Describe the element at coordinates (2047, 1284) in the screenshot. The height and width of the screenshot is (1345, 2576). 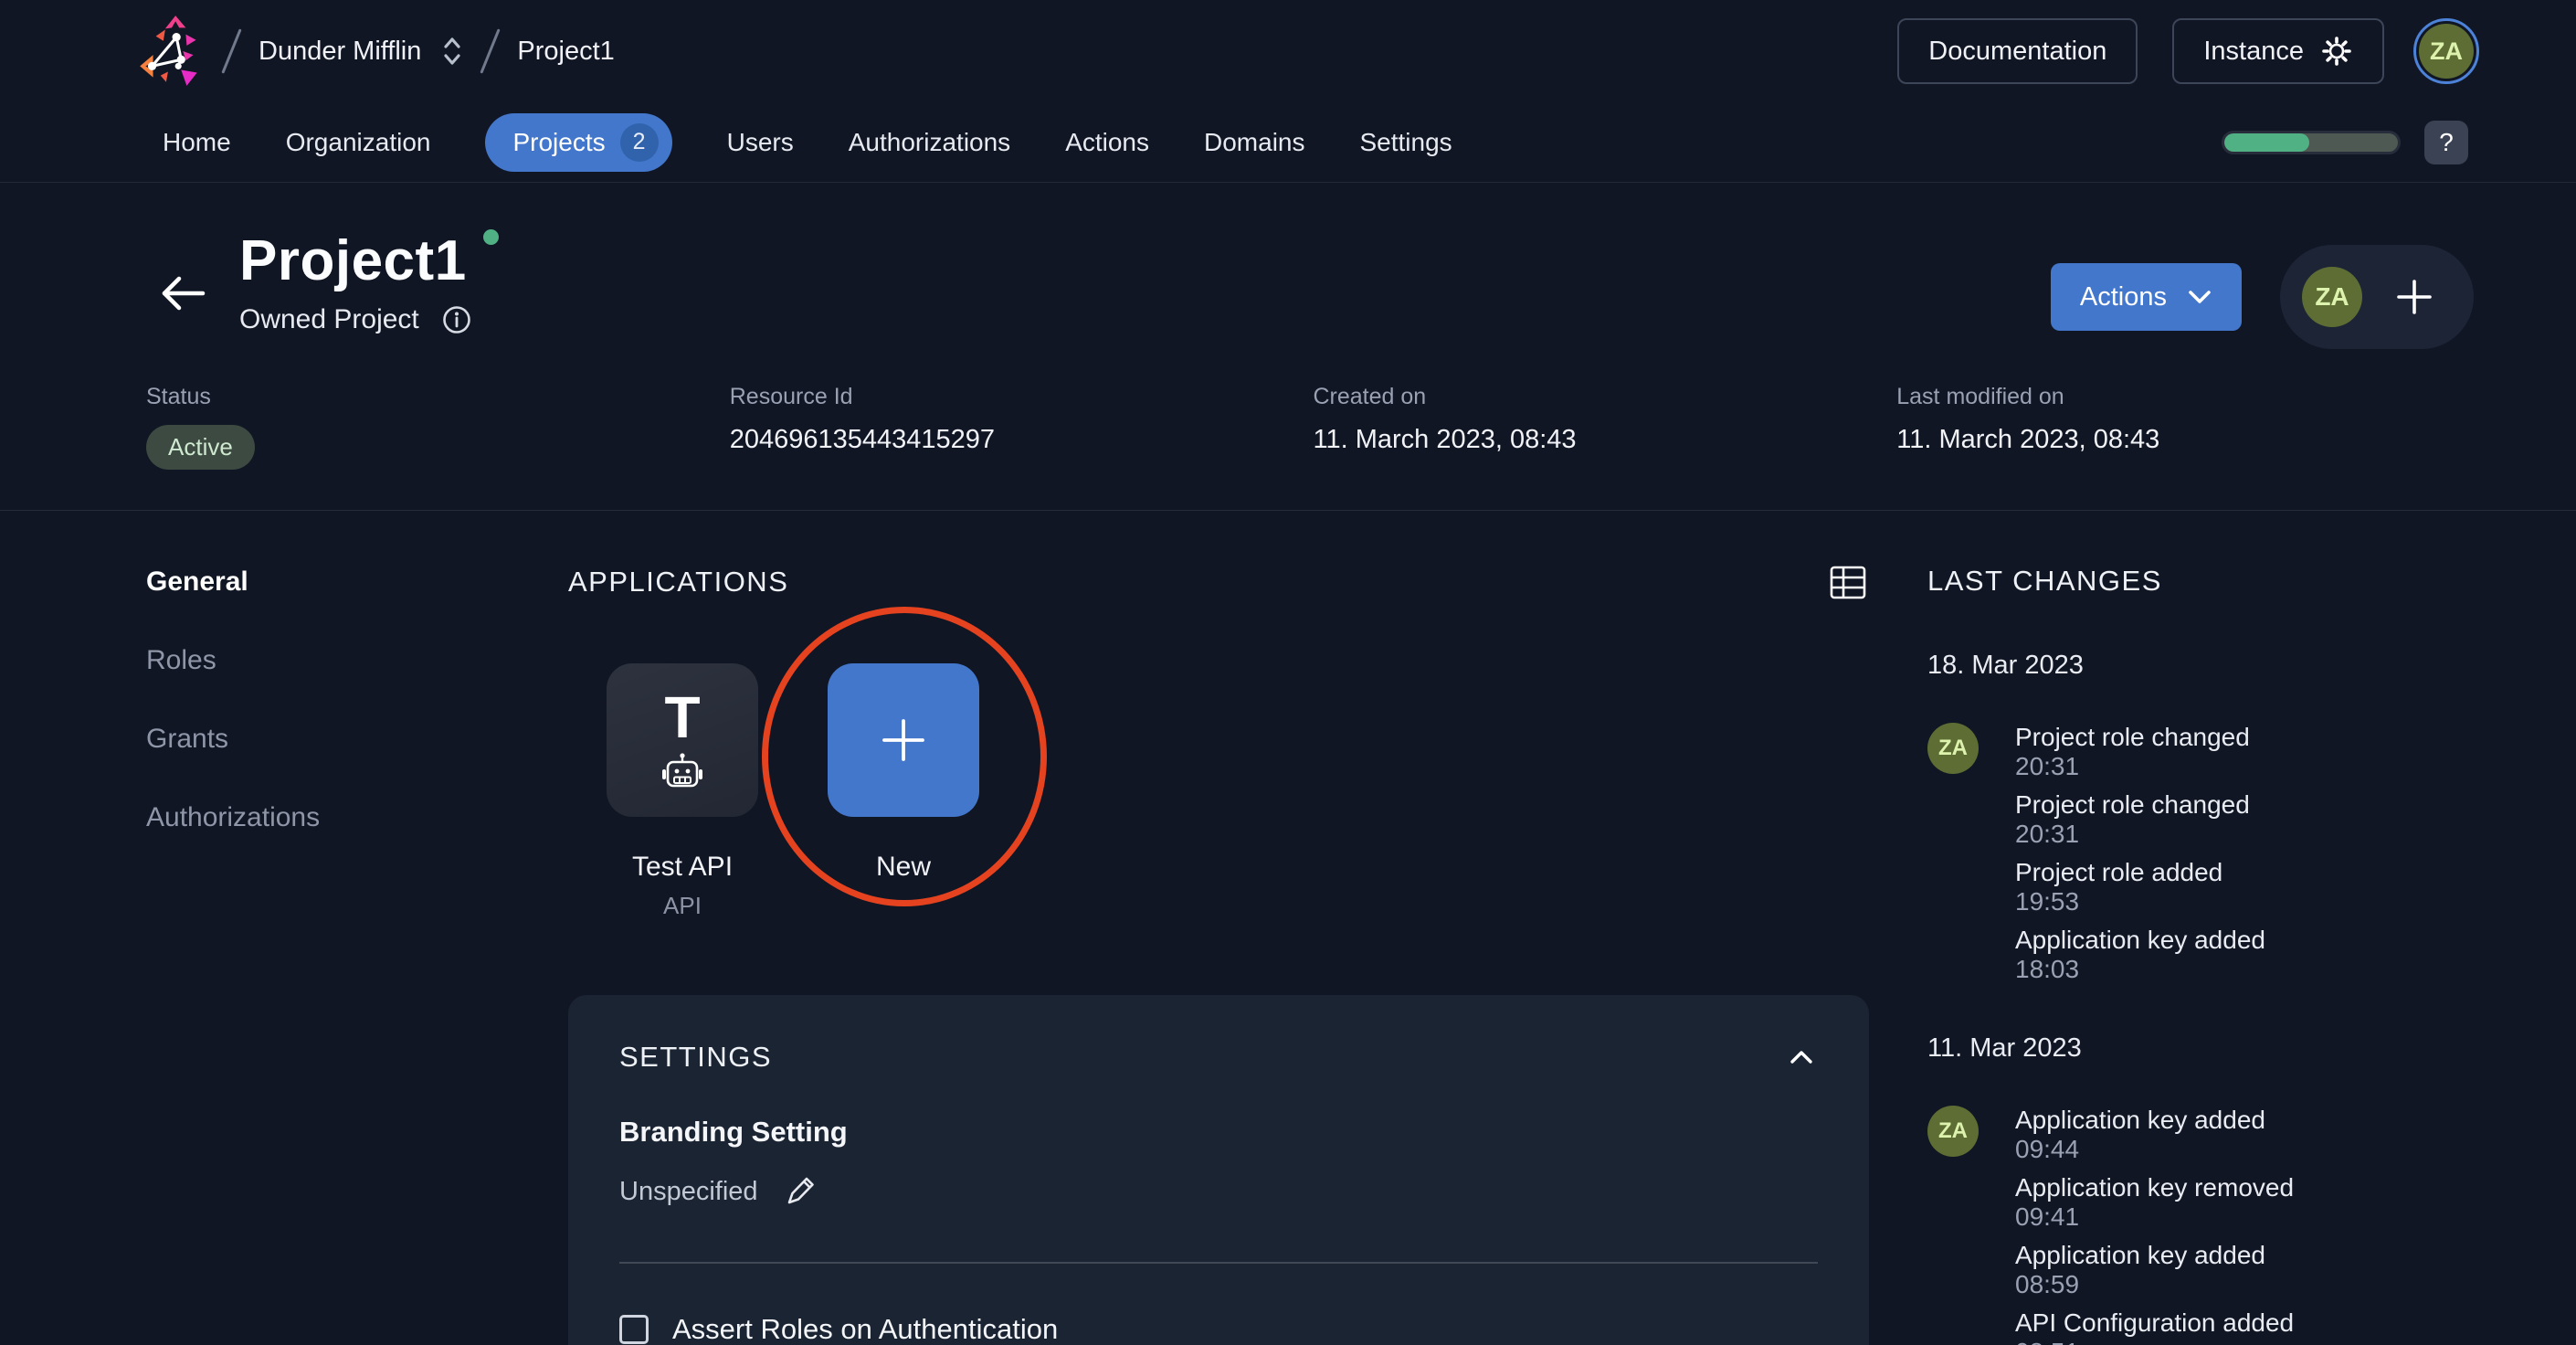
I see `change-time: 08:59` at that location.